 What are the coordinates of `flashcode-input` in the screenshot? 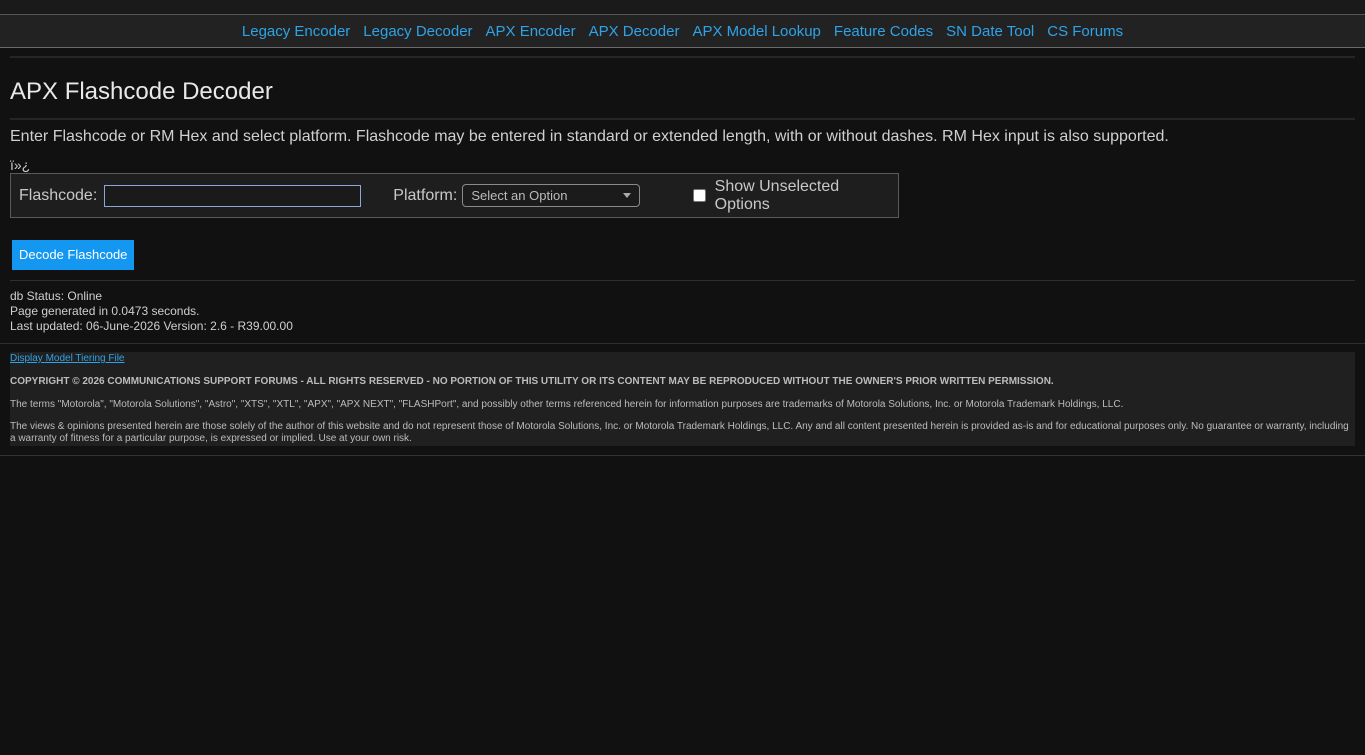 It's located at (233, 195).